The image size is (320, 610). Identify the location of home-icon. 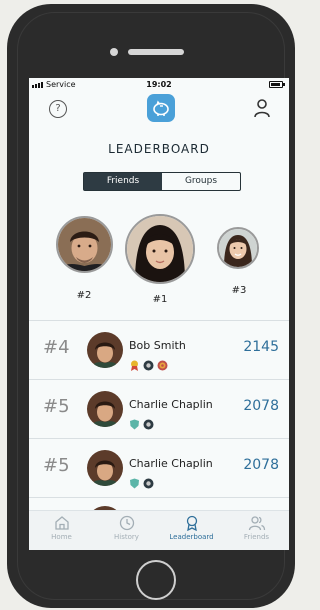
(61, 523).